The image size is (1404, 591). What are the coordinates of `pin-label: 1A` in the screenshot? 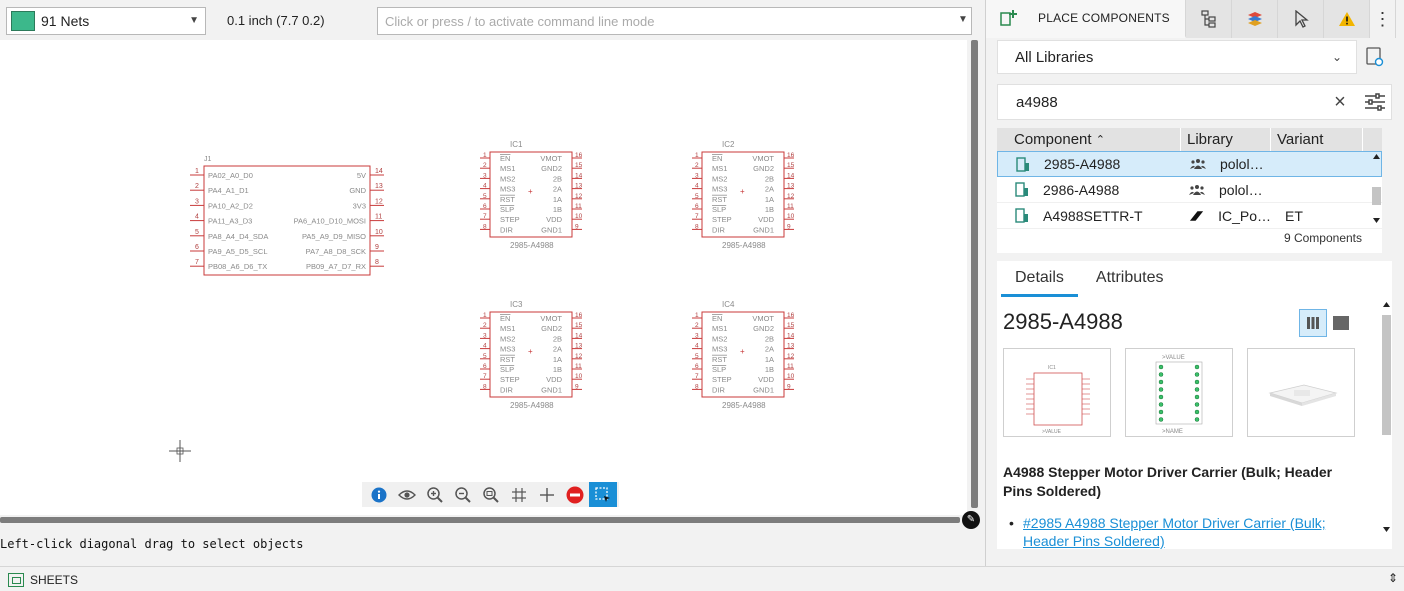 It's located at (557, 359).